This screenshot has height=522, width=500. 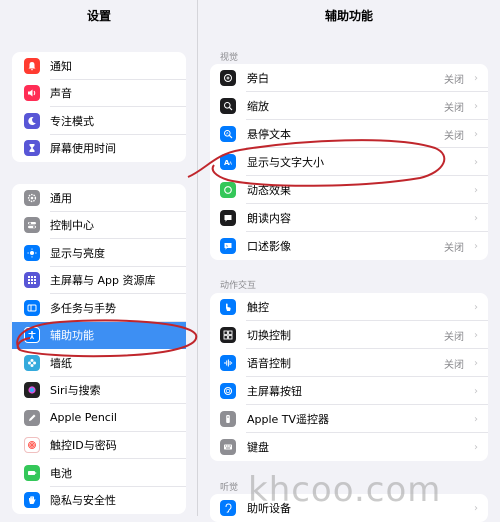 What do you see at coordinates (228, 218) in the screenshot?
I see `speech-icon` at bounding box center [228, 218].